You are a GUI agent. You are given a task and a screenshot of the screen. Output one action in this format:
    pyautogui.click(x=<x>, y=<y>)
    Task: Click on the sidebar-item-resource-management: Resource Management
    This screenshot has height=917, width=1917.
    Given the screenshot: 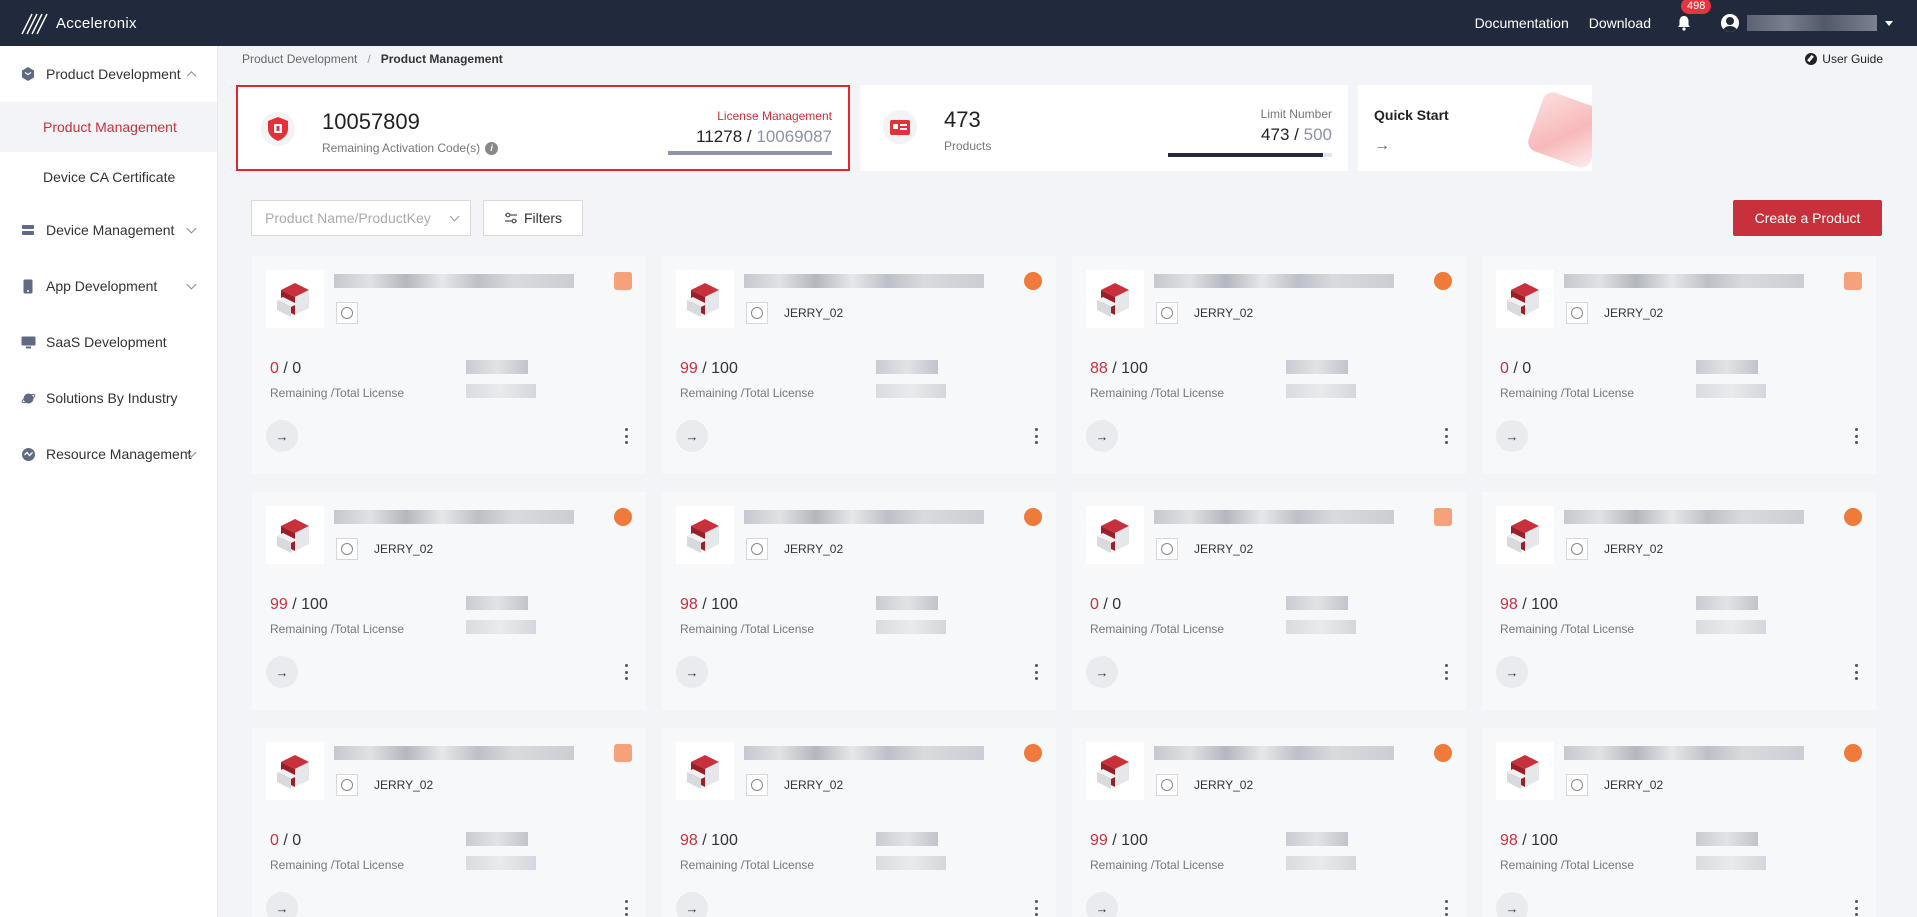 What is the action you would take?
    pyautogui.click(x=108, y=454)
    